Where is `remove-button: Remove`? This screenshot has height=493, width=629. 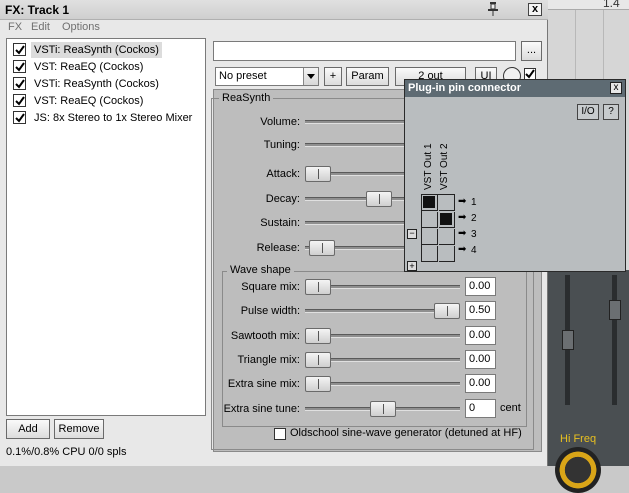 remove-button: Remove is located at coordinates (79, 429).